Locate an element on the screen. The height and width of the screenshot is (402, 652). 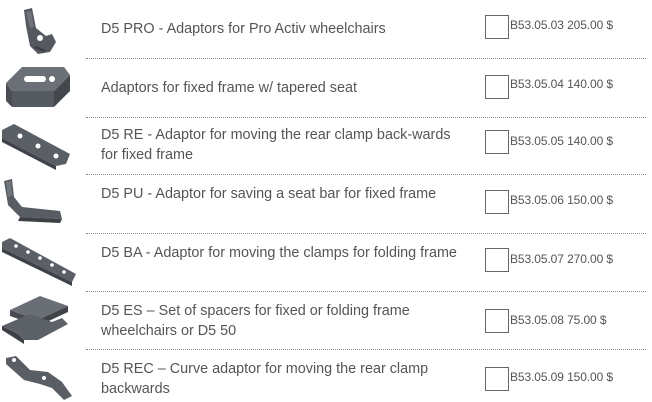
product-code: B53.05.03 is located at coordinates (537, 25).